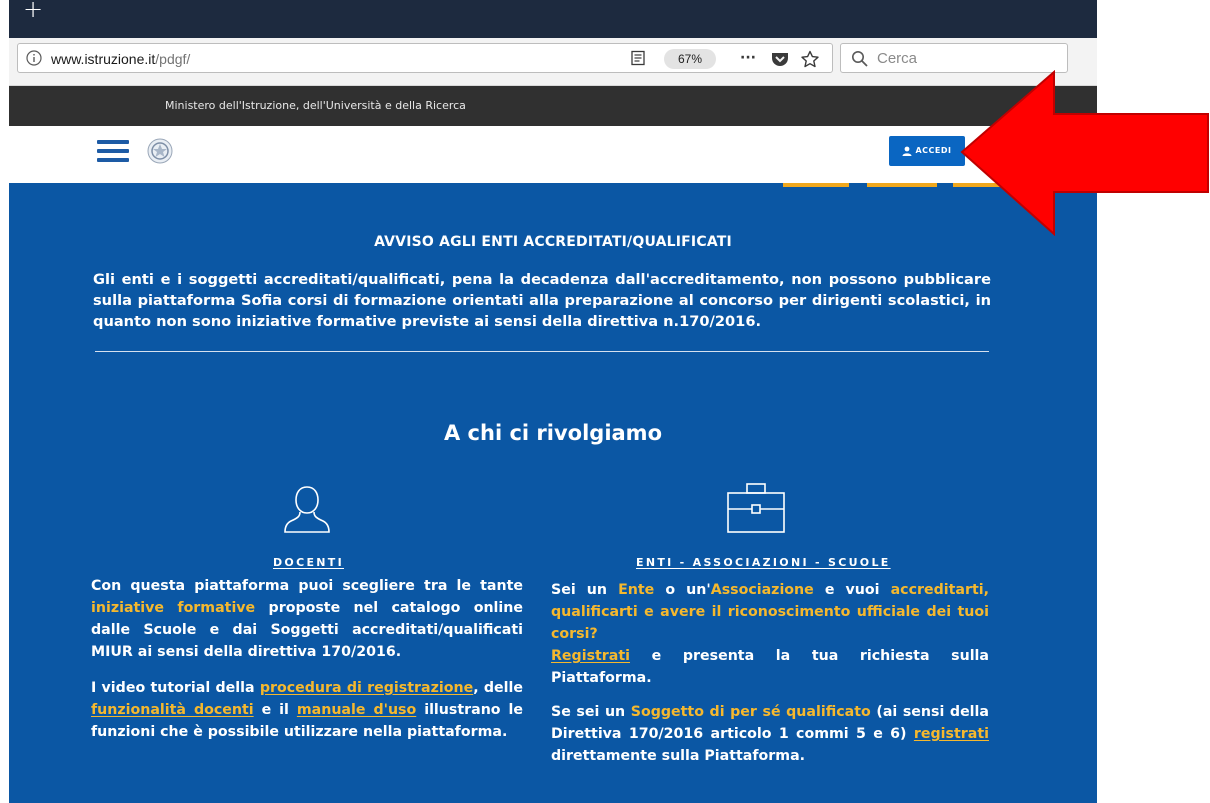 The height and width of the screenshot is (803, 1210). What do you see at coordinates (763, 563) in the screenshot?
I see `enti-heading: ENTI - ASSOCIAZIONI - SCUOLE` at bounding box center [763, 563].